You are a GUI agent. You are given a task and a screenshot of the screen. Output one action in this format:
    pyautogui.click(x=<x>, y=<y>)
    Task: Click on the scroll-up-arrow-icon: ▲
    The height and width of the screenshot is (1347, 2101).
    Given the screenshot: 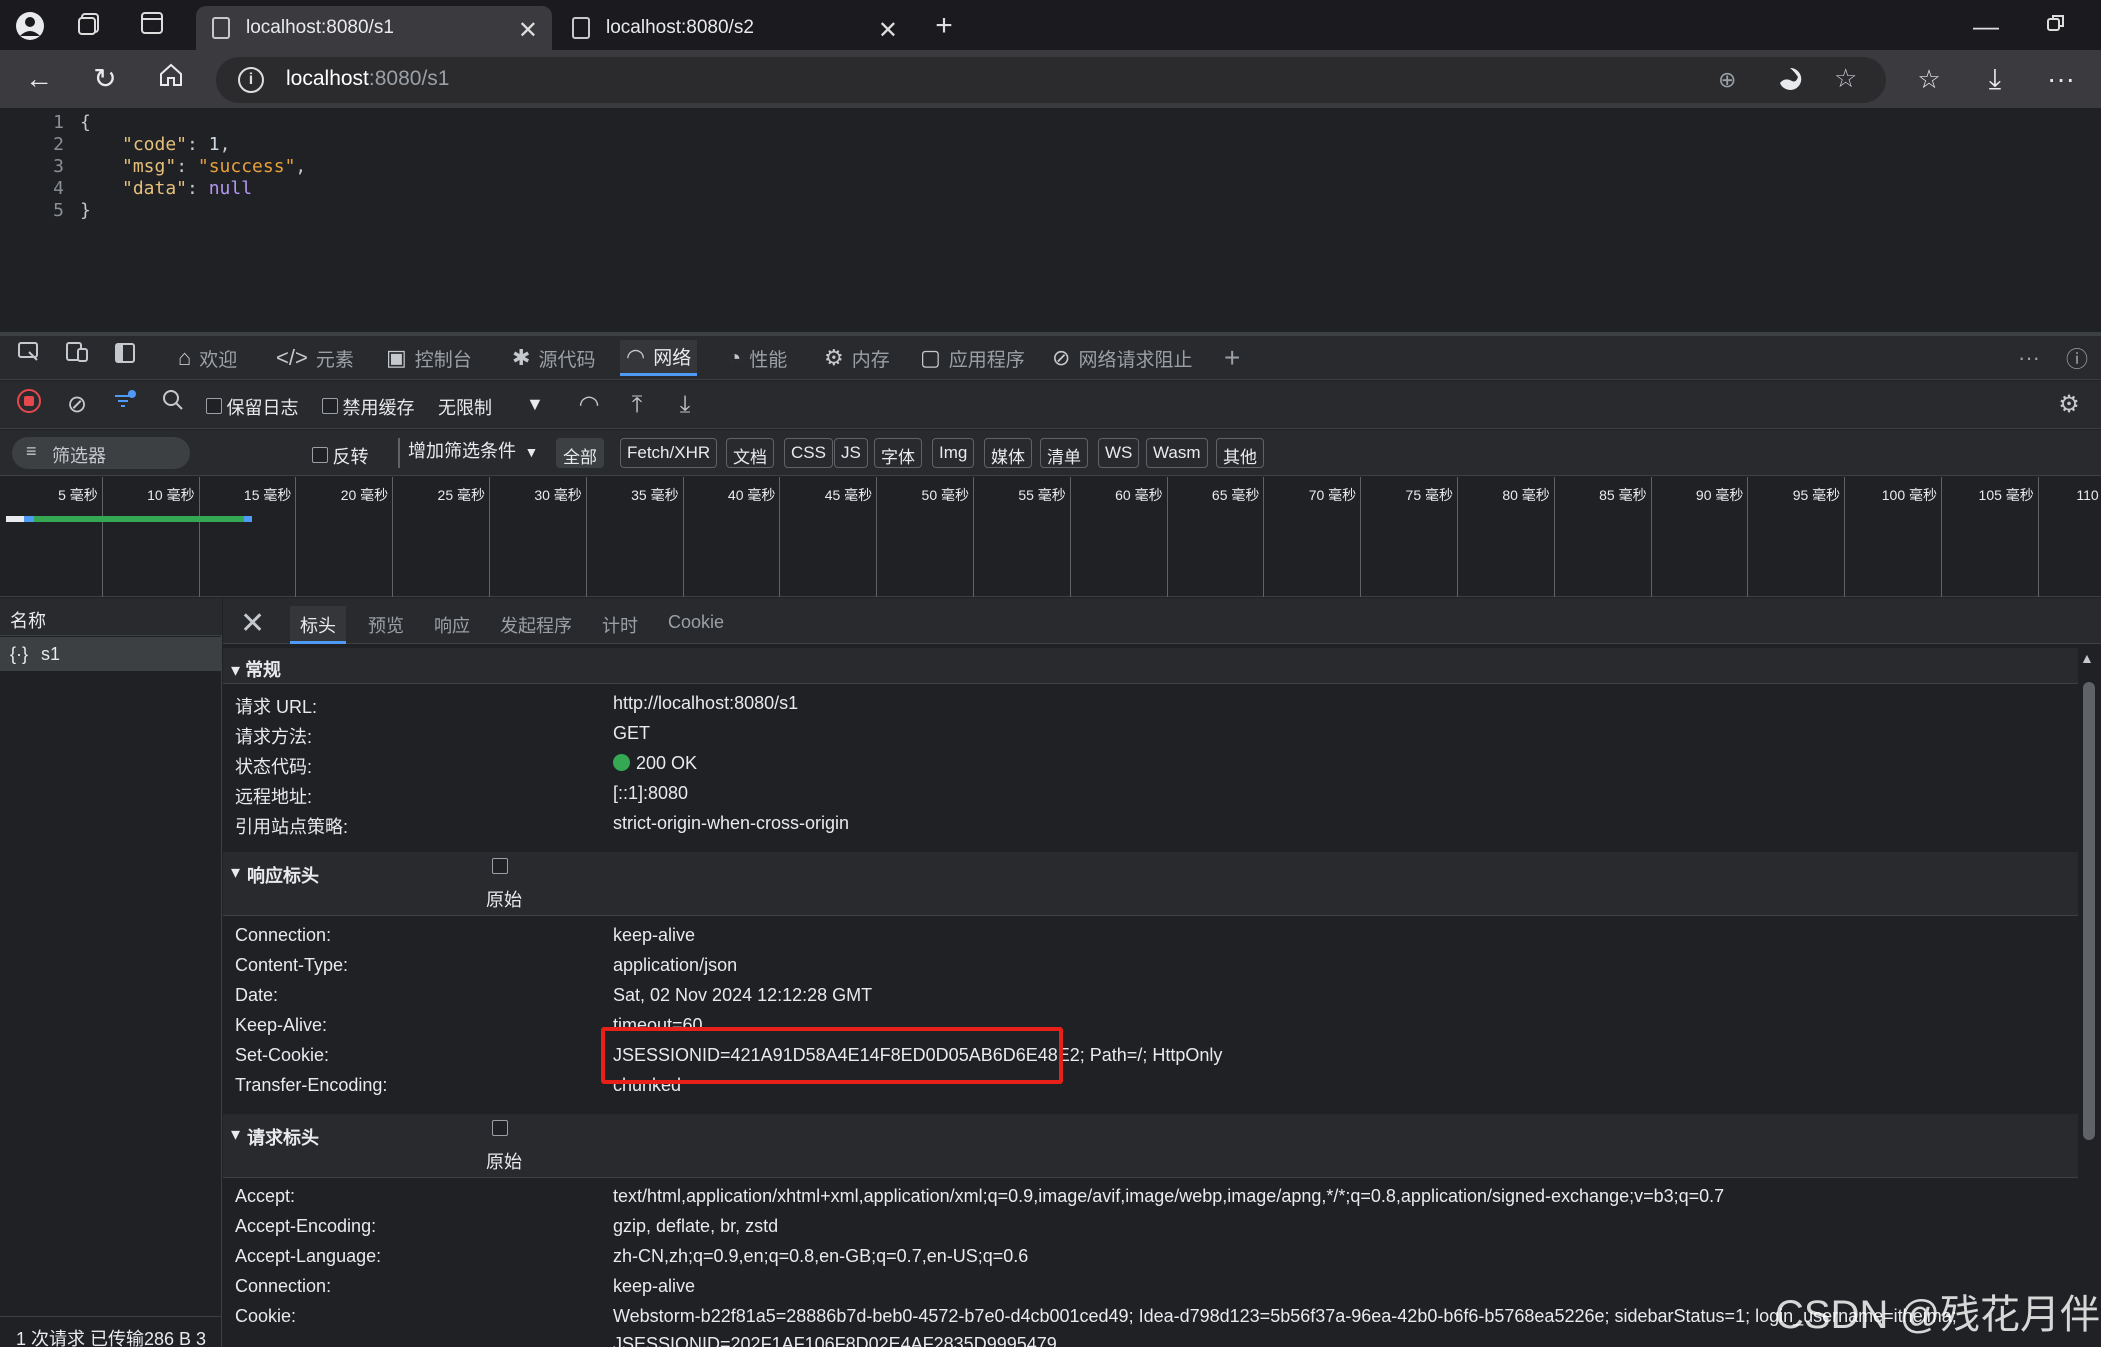 What is the action you would take?
    pyautogui.click(x=2087, y=658)
    